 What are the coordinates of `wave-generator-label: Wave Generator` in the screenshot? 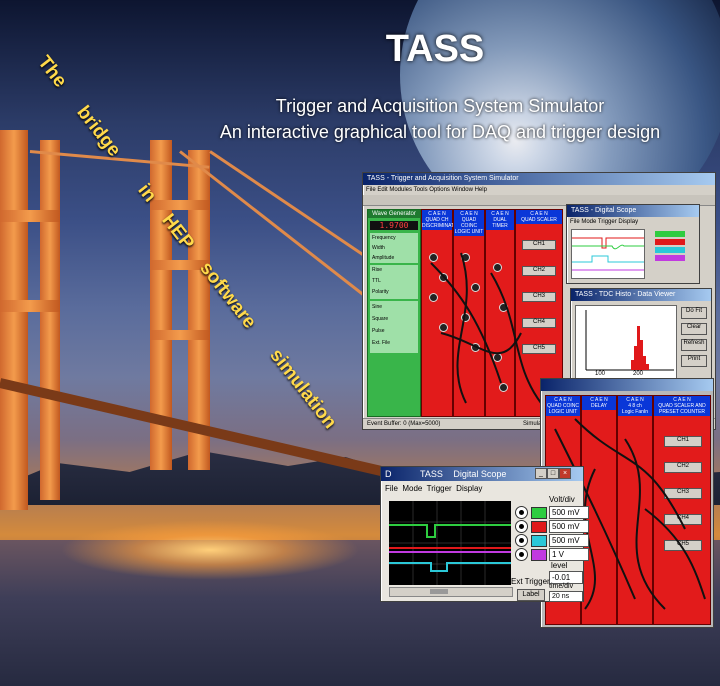 It's located at (394, 214).